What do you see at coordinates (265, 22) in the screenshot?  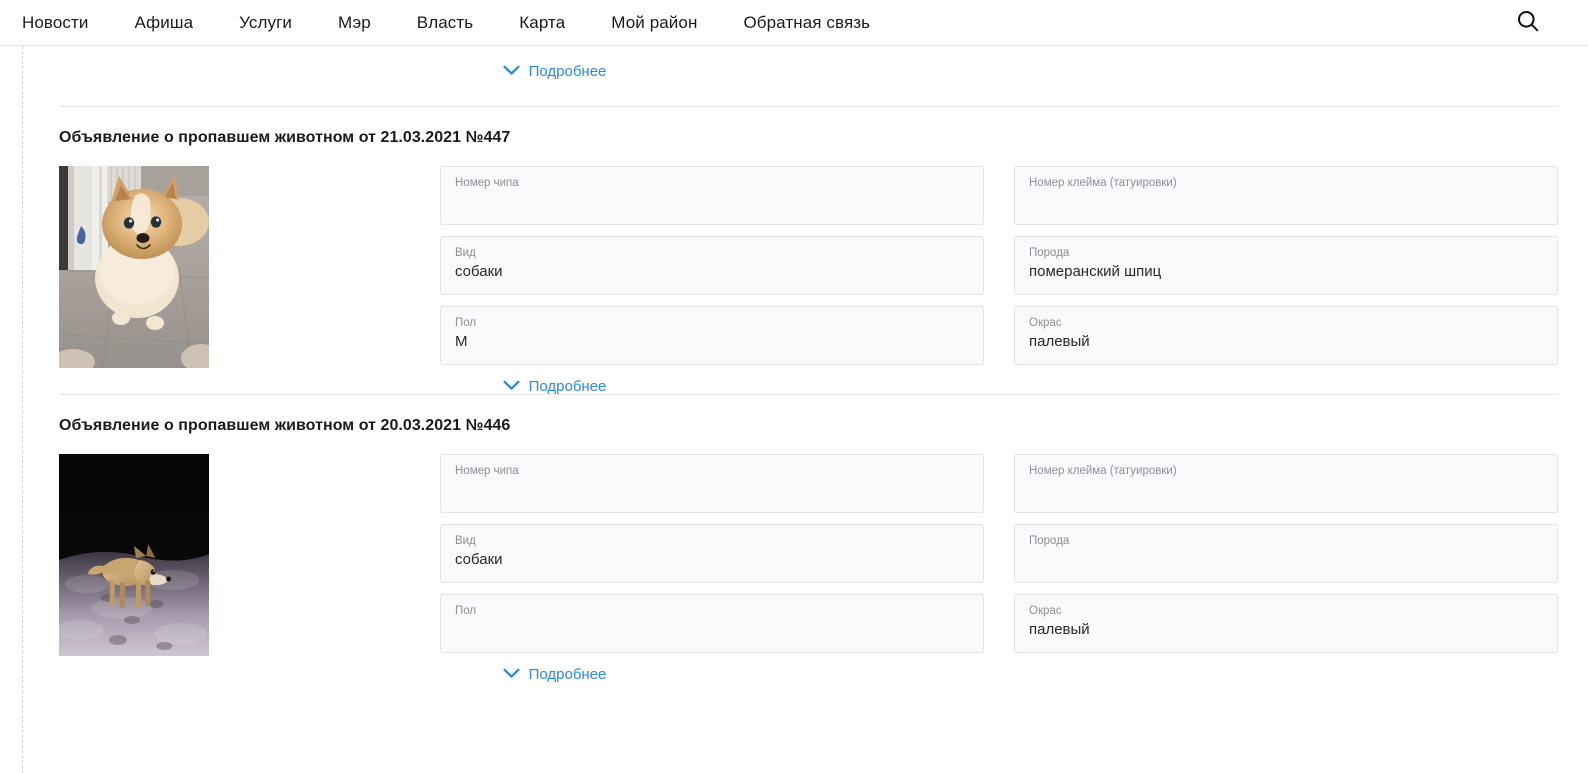 I see `nav-item-uslugi: Услуги` at bounding box center [265, 22].